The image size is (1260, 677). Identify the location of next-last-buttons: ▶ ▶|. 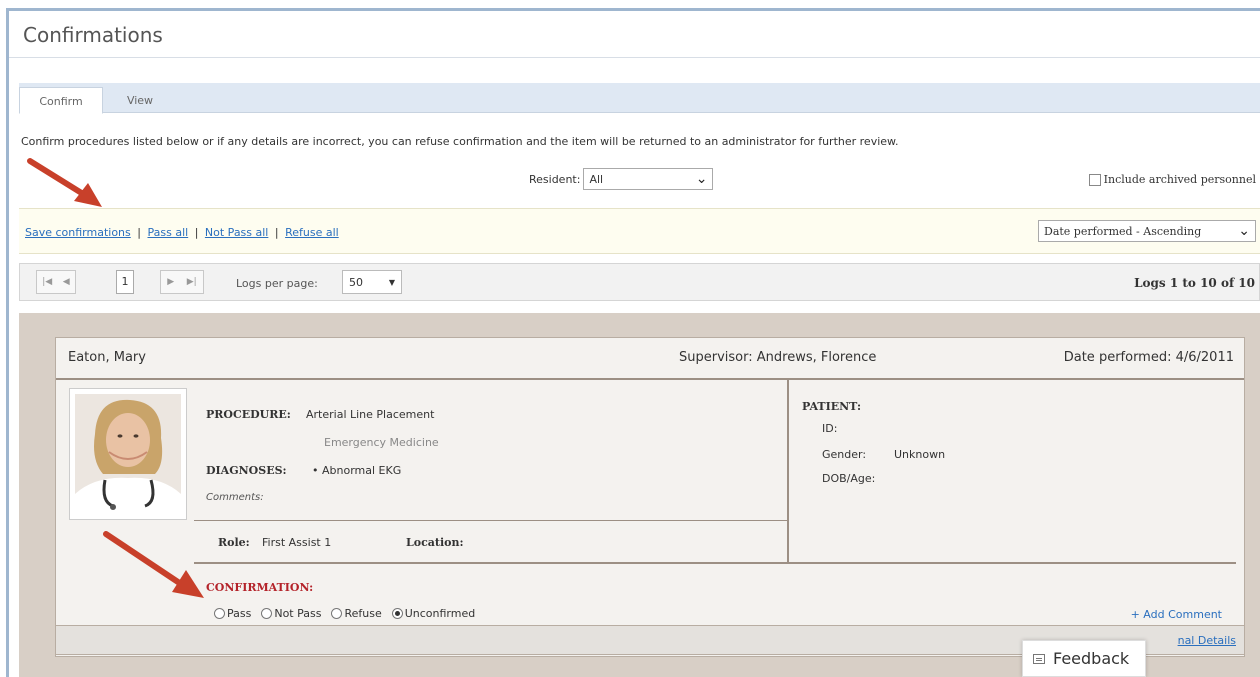
(182, 282).